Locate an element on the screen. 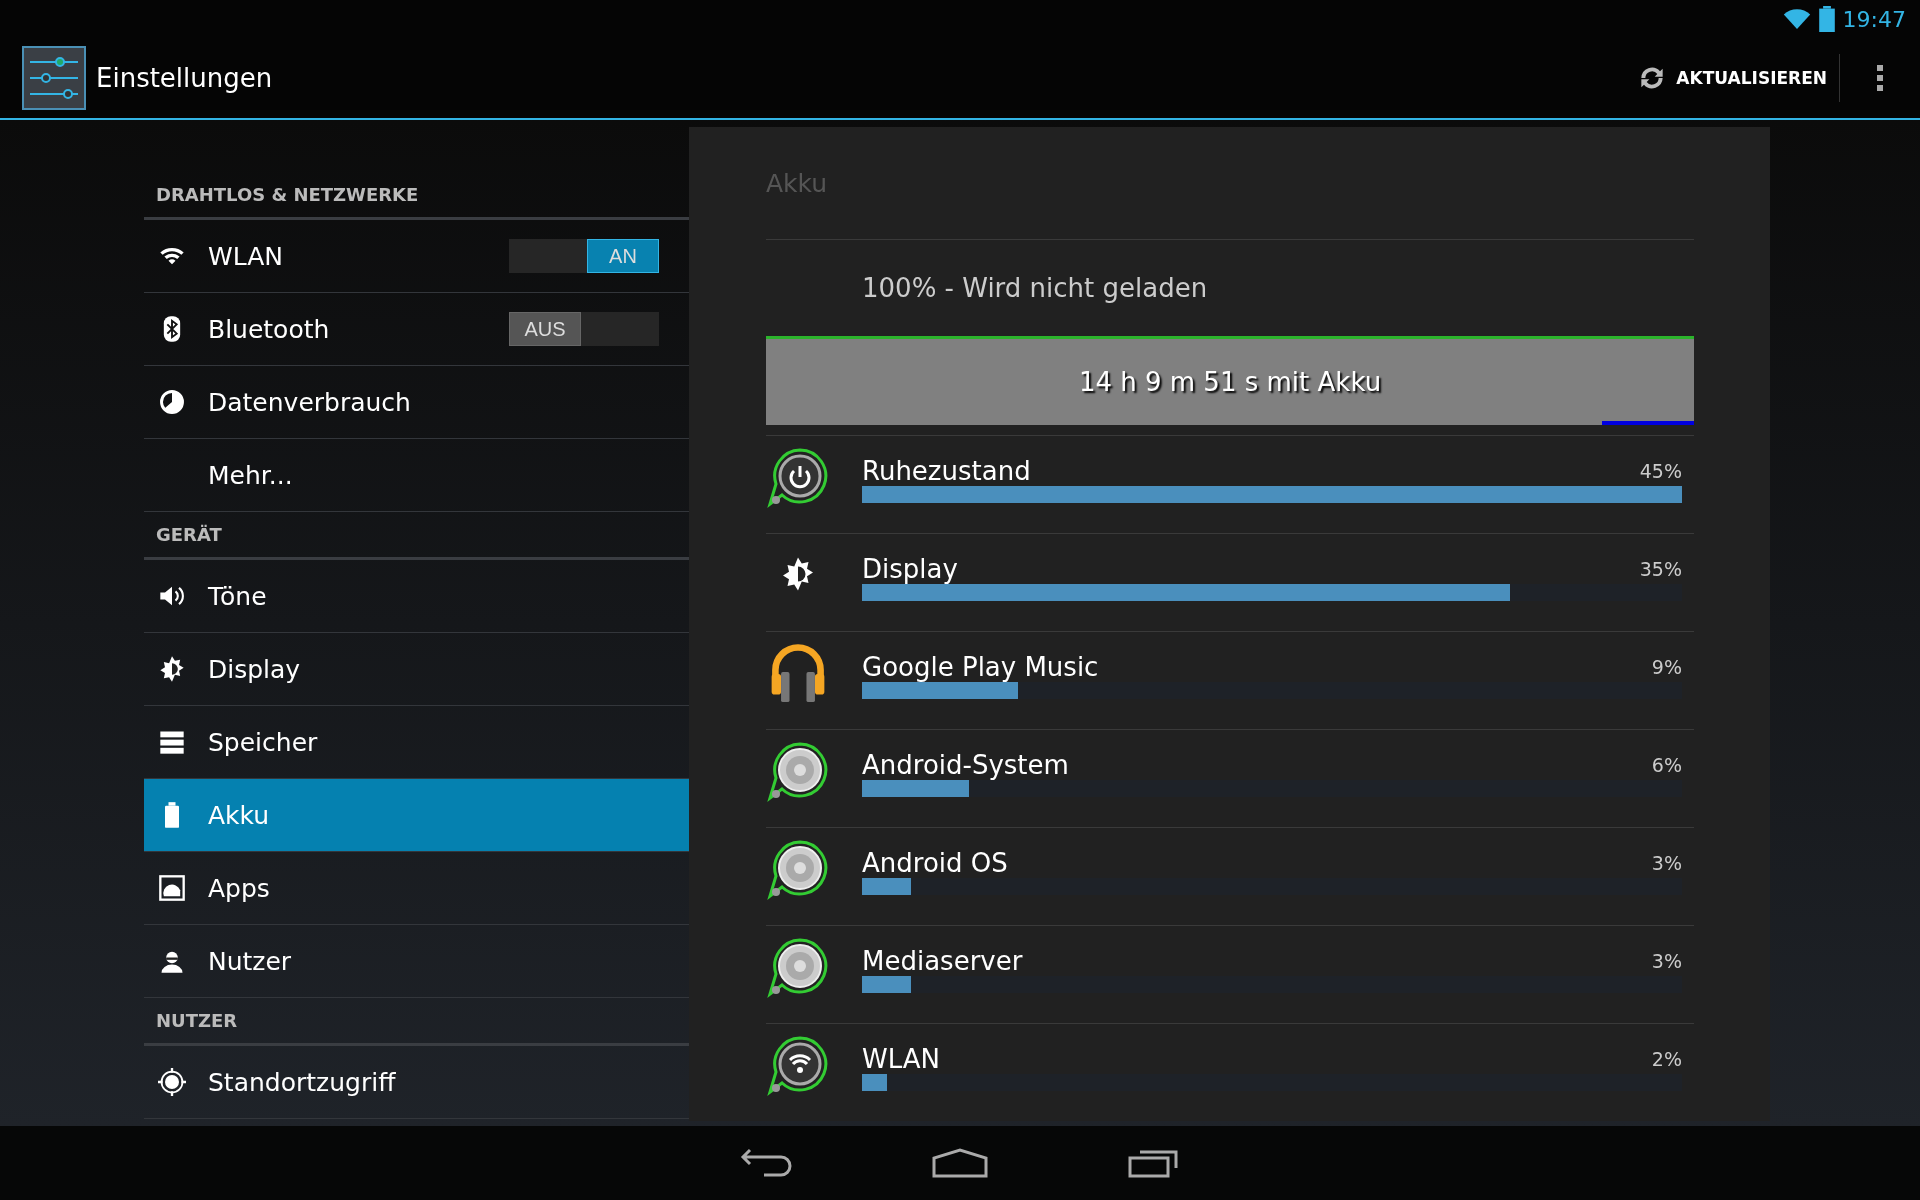  app-name: Display is located at coordinates (910, 569).